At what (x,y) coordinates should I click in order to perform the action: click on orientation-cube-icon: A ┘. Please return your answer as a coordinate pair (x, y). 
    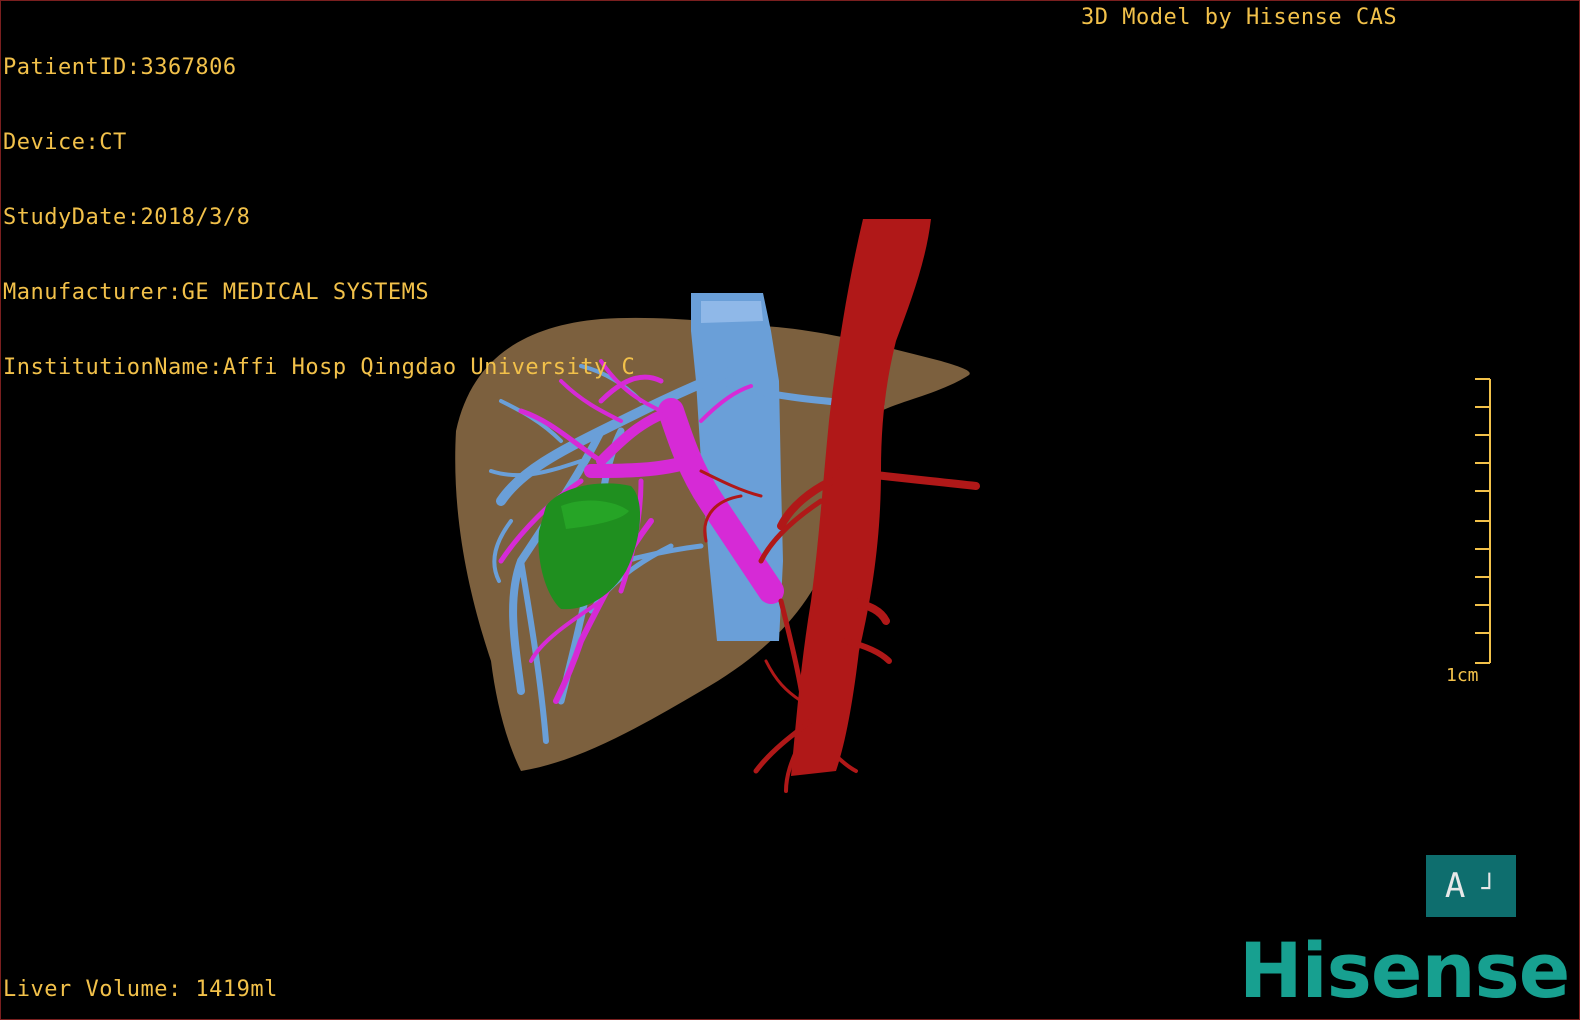
    Looking at the image, I should click on (1471, 886).